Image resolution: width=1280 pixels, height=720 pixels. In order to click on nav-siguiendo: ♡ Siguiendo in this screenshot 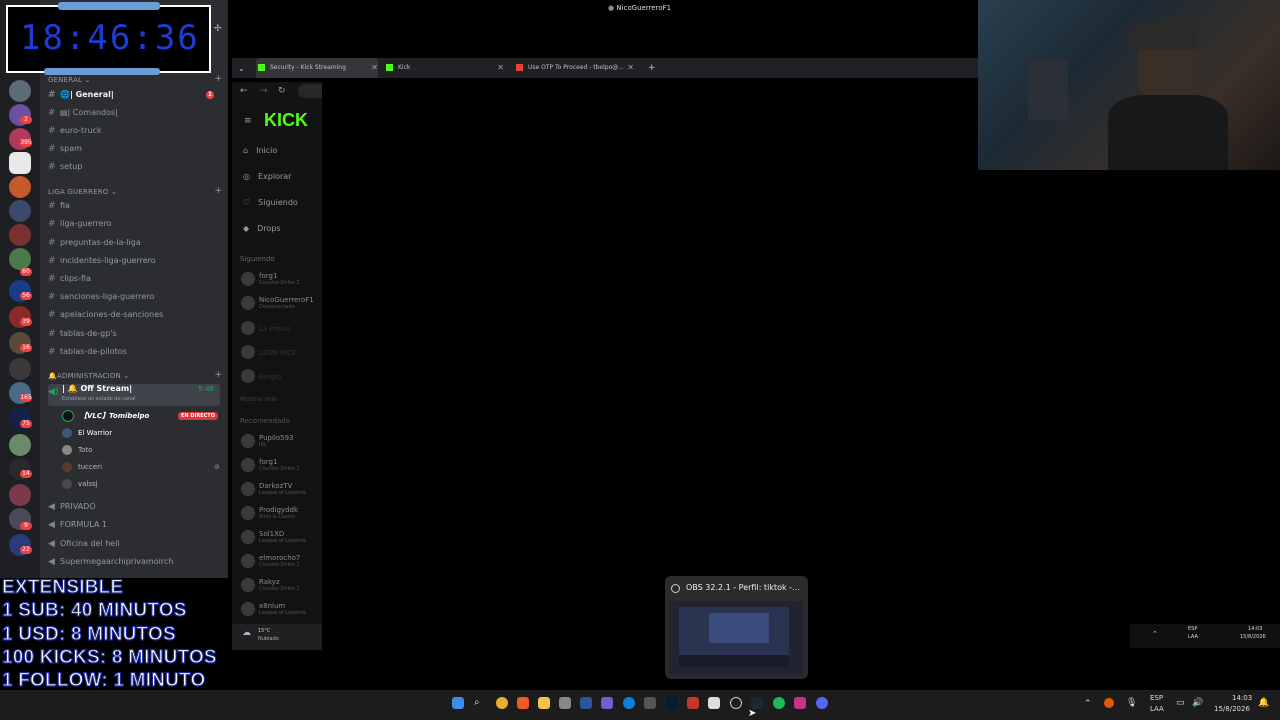, I will do `click(270, 202)`.